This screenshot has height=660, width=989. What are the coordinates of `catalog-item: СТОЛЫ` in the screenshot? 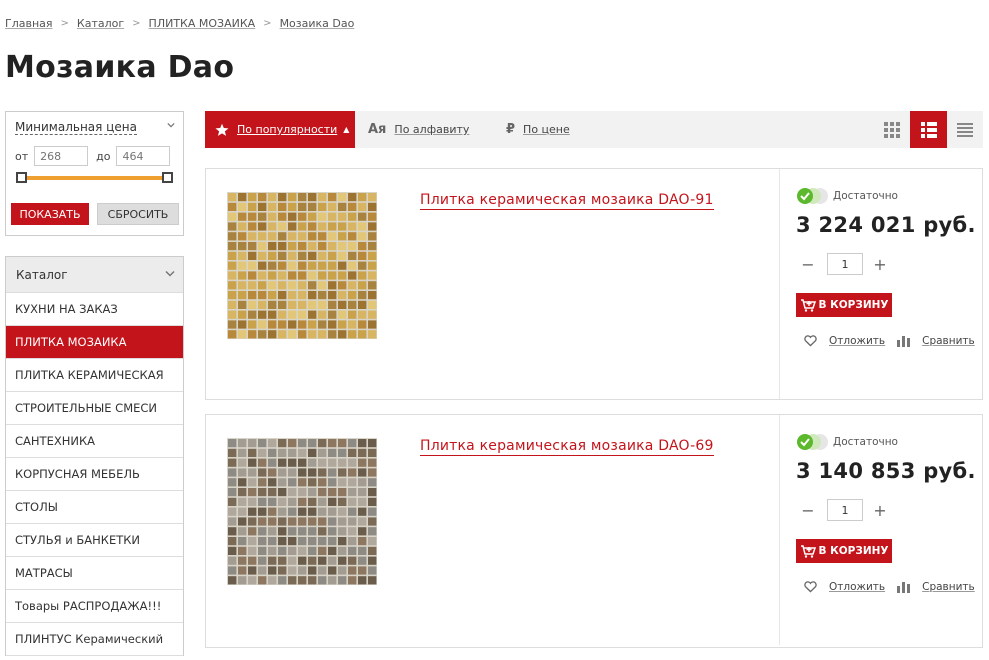 It's located at (94, 507).